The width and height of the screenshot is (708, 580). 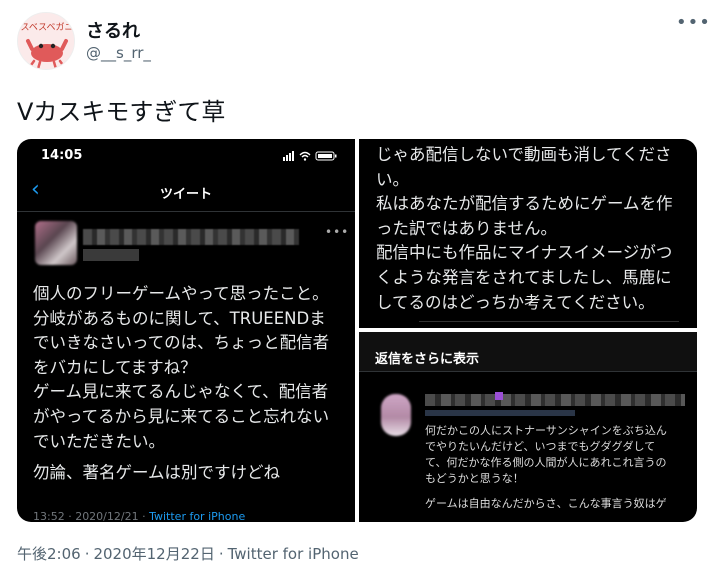 What do you see at coordinates (89, 516) in the screenshot?
I see `quote-meta-time: 13:52 · 2020/12/21 ·` at bounding box center [89, 516].